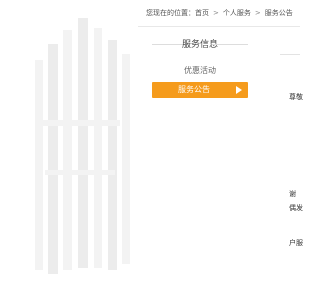 This screenshot has height=300, width=320. What do you see at coordinates (296, 243) in the screenshot?
I see `content-text-fragment: 户服` at bounding box center [296, 243].